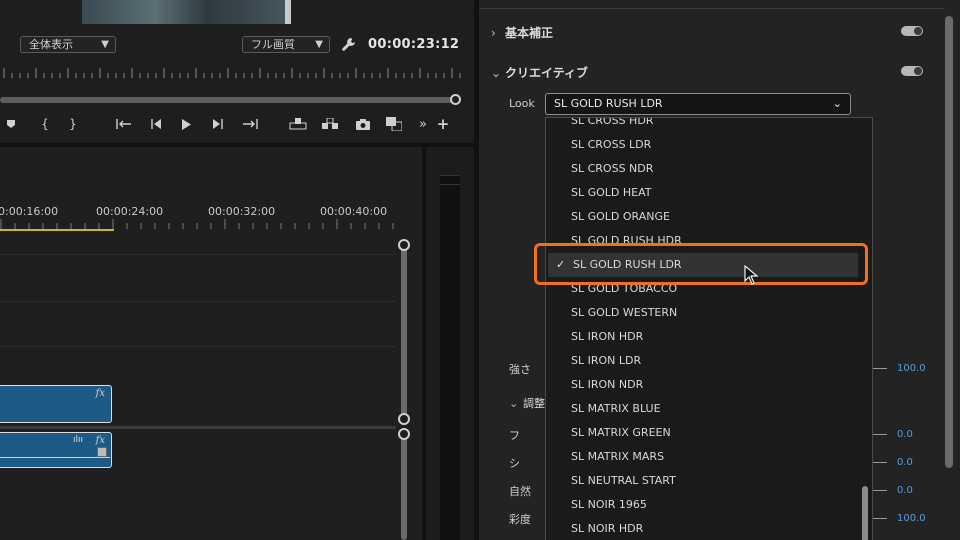 The width and height of the screenshot is (960, 540). Describe the element at coordinates (363, 124) in the screenshot. I see `camera-icon` at that location.